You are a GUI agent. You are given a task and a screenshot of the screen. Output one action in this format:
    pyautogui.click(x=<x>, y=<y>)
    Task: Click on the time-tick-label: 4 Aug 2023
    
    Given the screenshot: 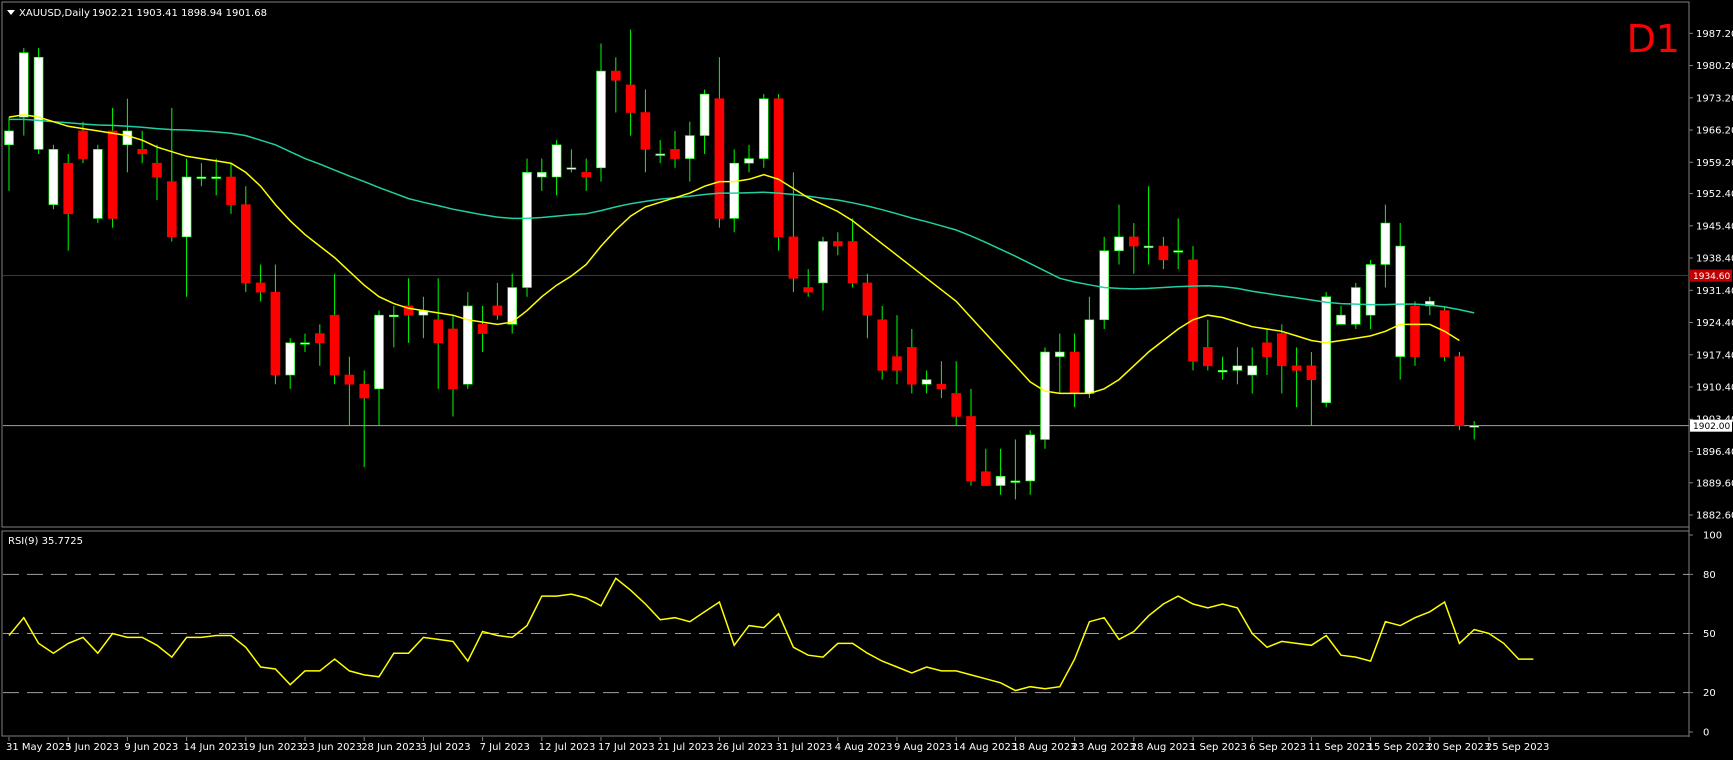 What is the action you would take?
    pyautogui.click(x=864, y=747)
    